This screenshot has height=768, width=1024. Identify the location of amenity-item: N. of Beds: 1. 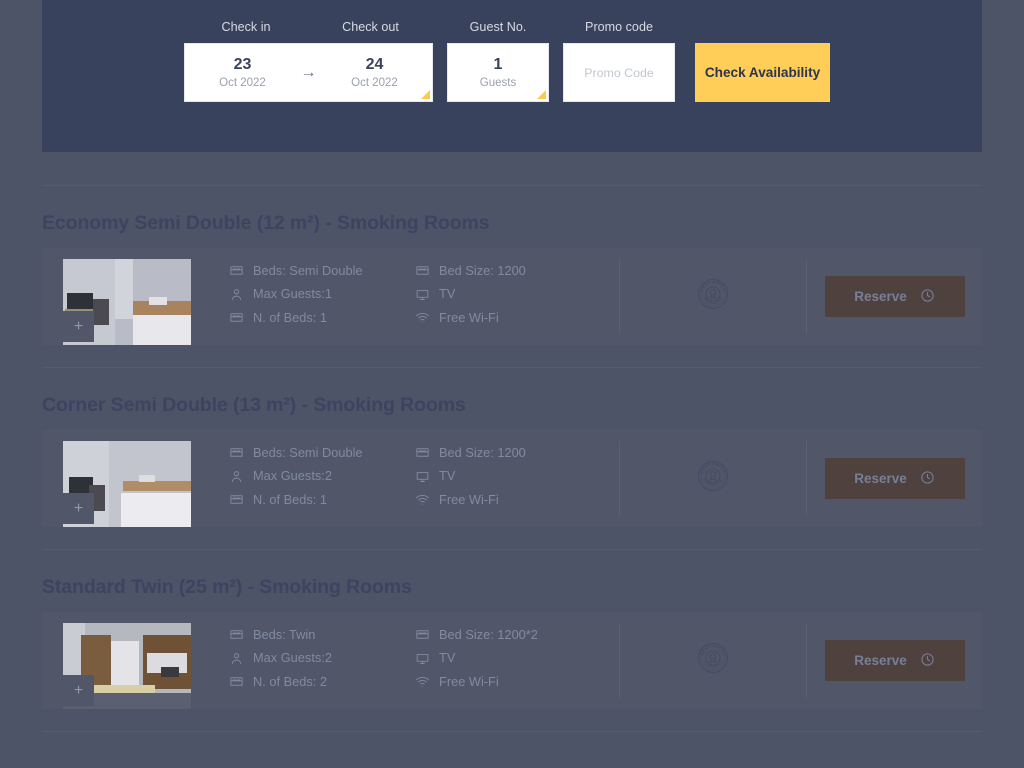
(311, 499).